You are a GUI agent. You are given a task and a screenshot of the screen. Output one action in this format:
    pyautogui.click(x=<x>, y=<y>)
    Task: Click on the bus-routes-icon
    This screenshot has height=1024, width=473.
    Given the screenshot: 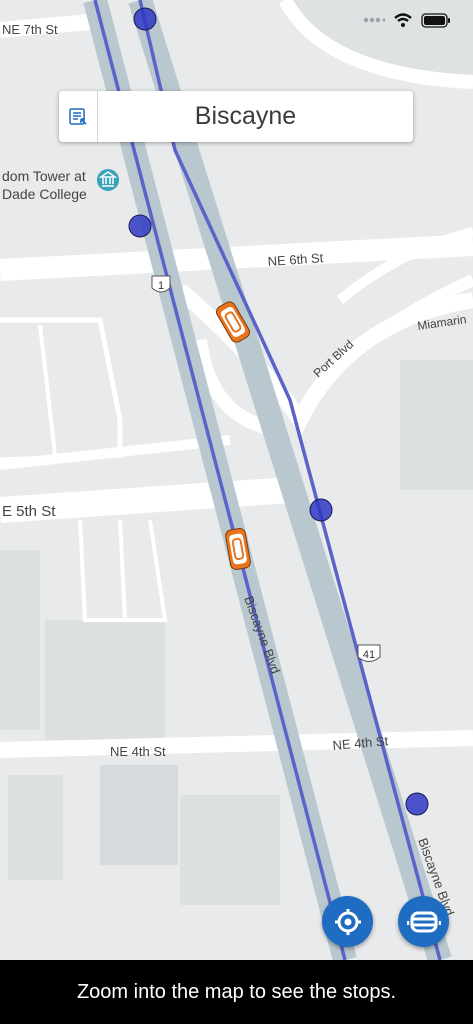 What is the action you would take?
    pyautogui.click(x=423, y=921)
    